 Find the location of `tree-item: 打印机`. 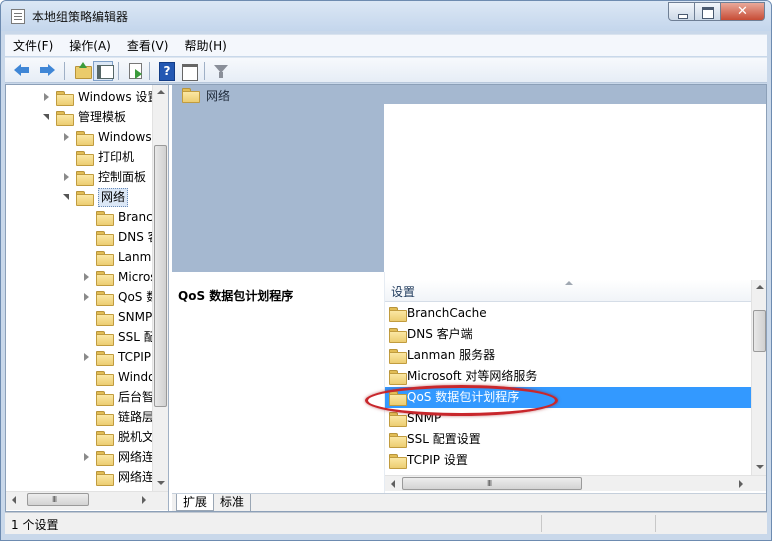

tree-item: 打印机 is located at coordinates (107, 157).